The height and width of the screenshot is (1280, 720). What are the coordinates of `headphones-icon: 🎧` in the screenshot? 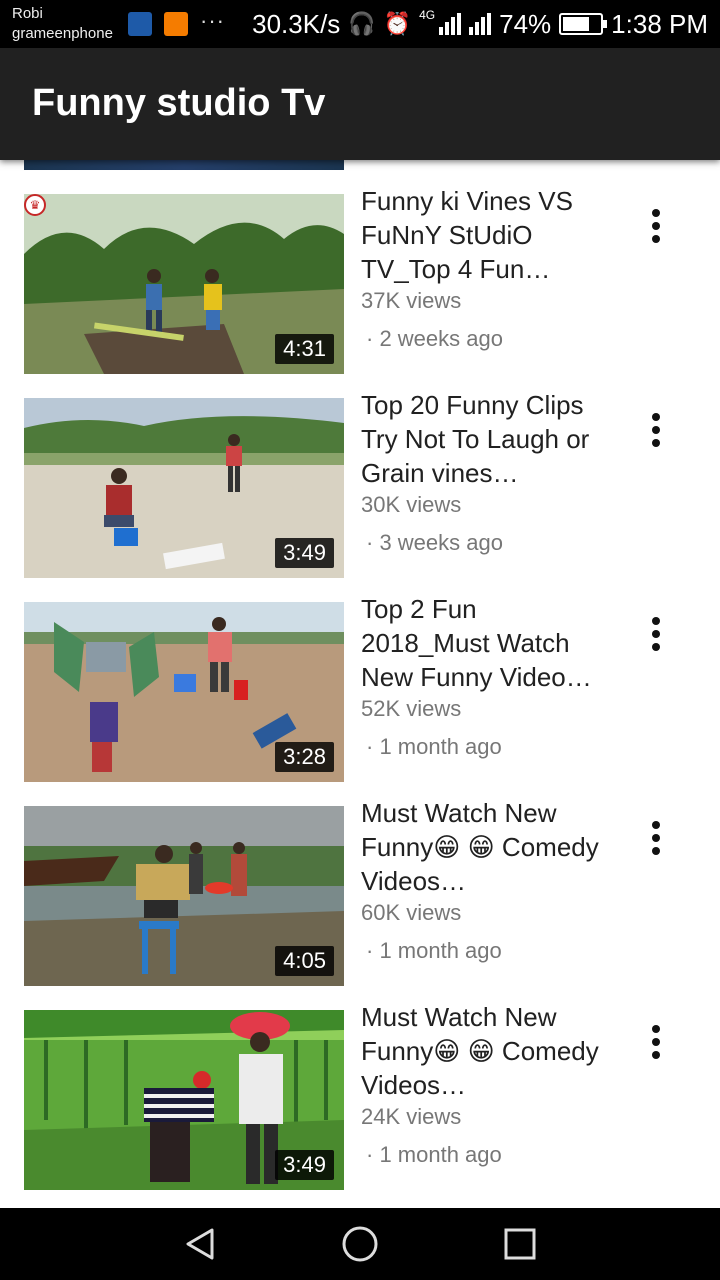 It's located at (362, 23).